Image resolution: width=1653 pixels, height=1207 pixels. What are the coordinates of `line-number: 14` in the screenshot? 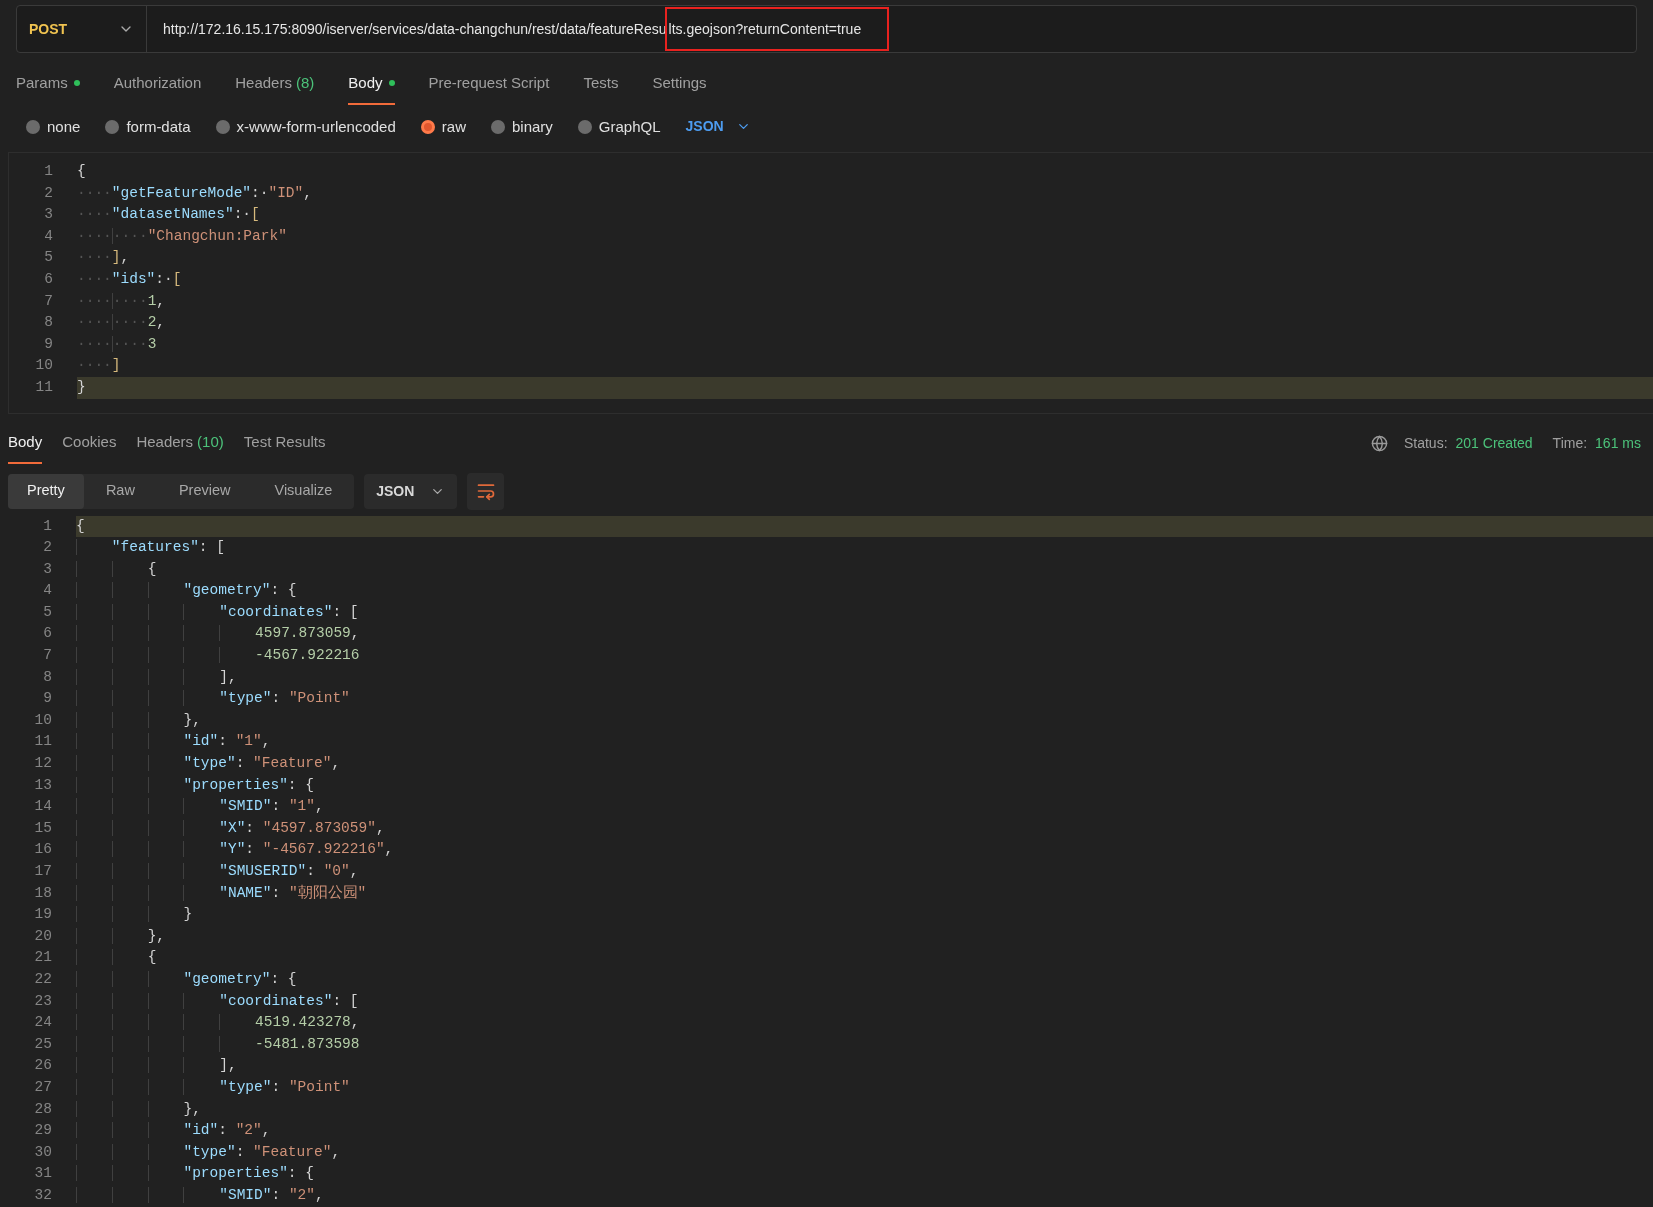 It's located at (42, 807).